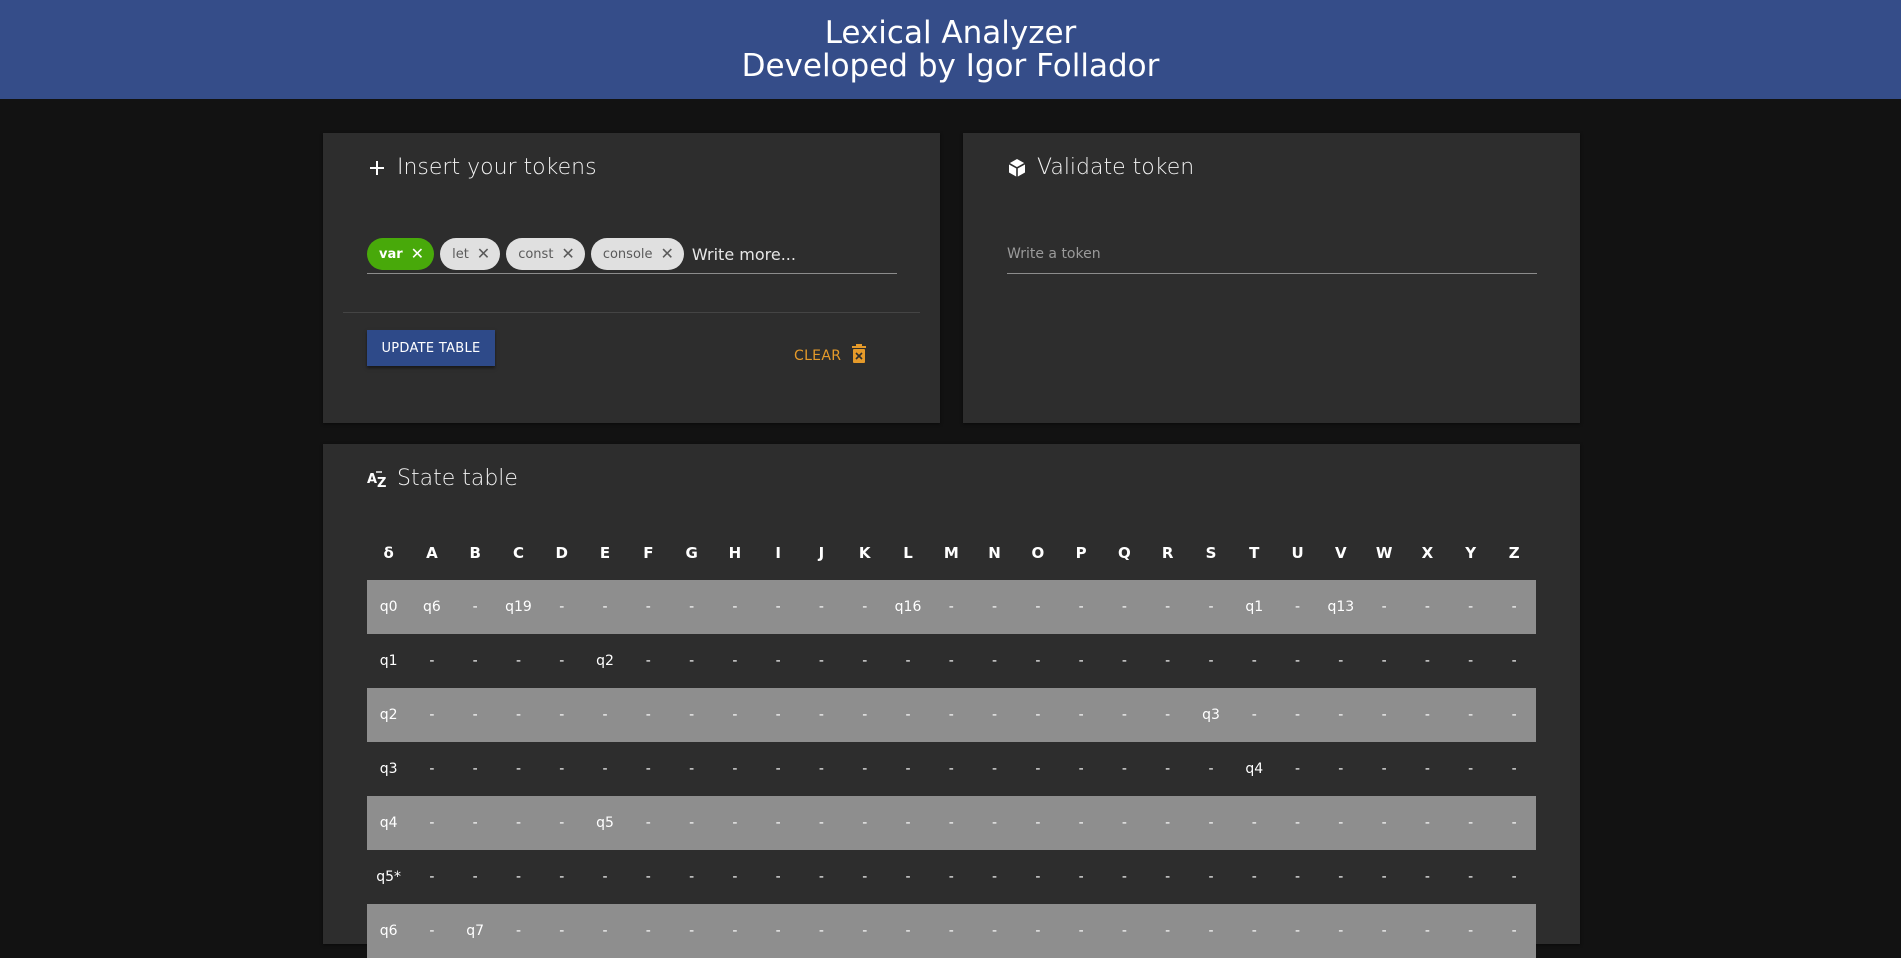 The height and width of the screenshot is (958, 1901). I want to click on token-chip: const ✕, so click(545, 254).